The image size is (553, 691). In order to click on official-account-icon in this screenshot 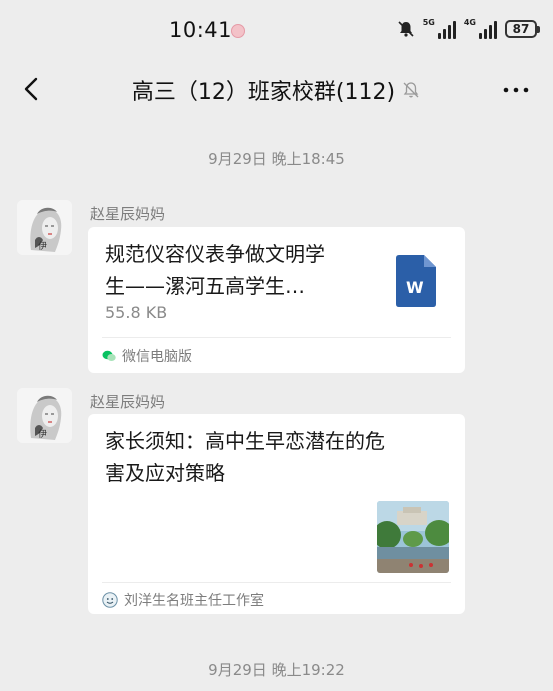, I will do `click(110, 600)`.